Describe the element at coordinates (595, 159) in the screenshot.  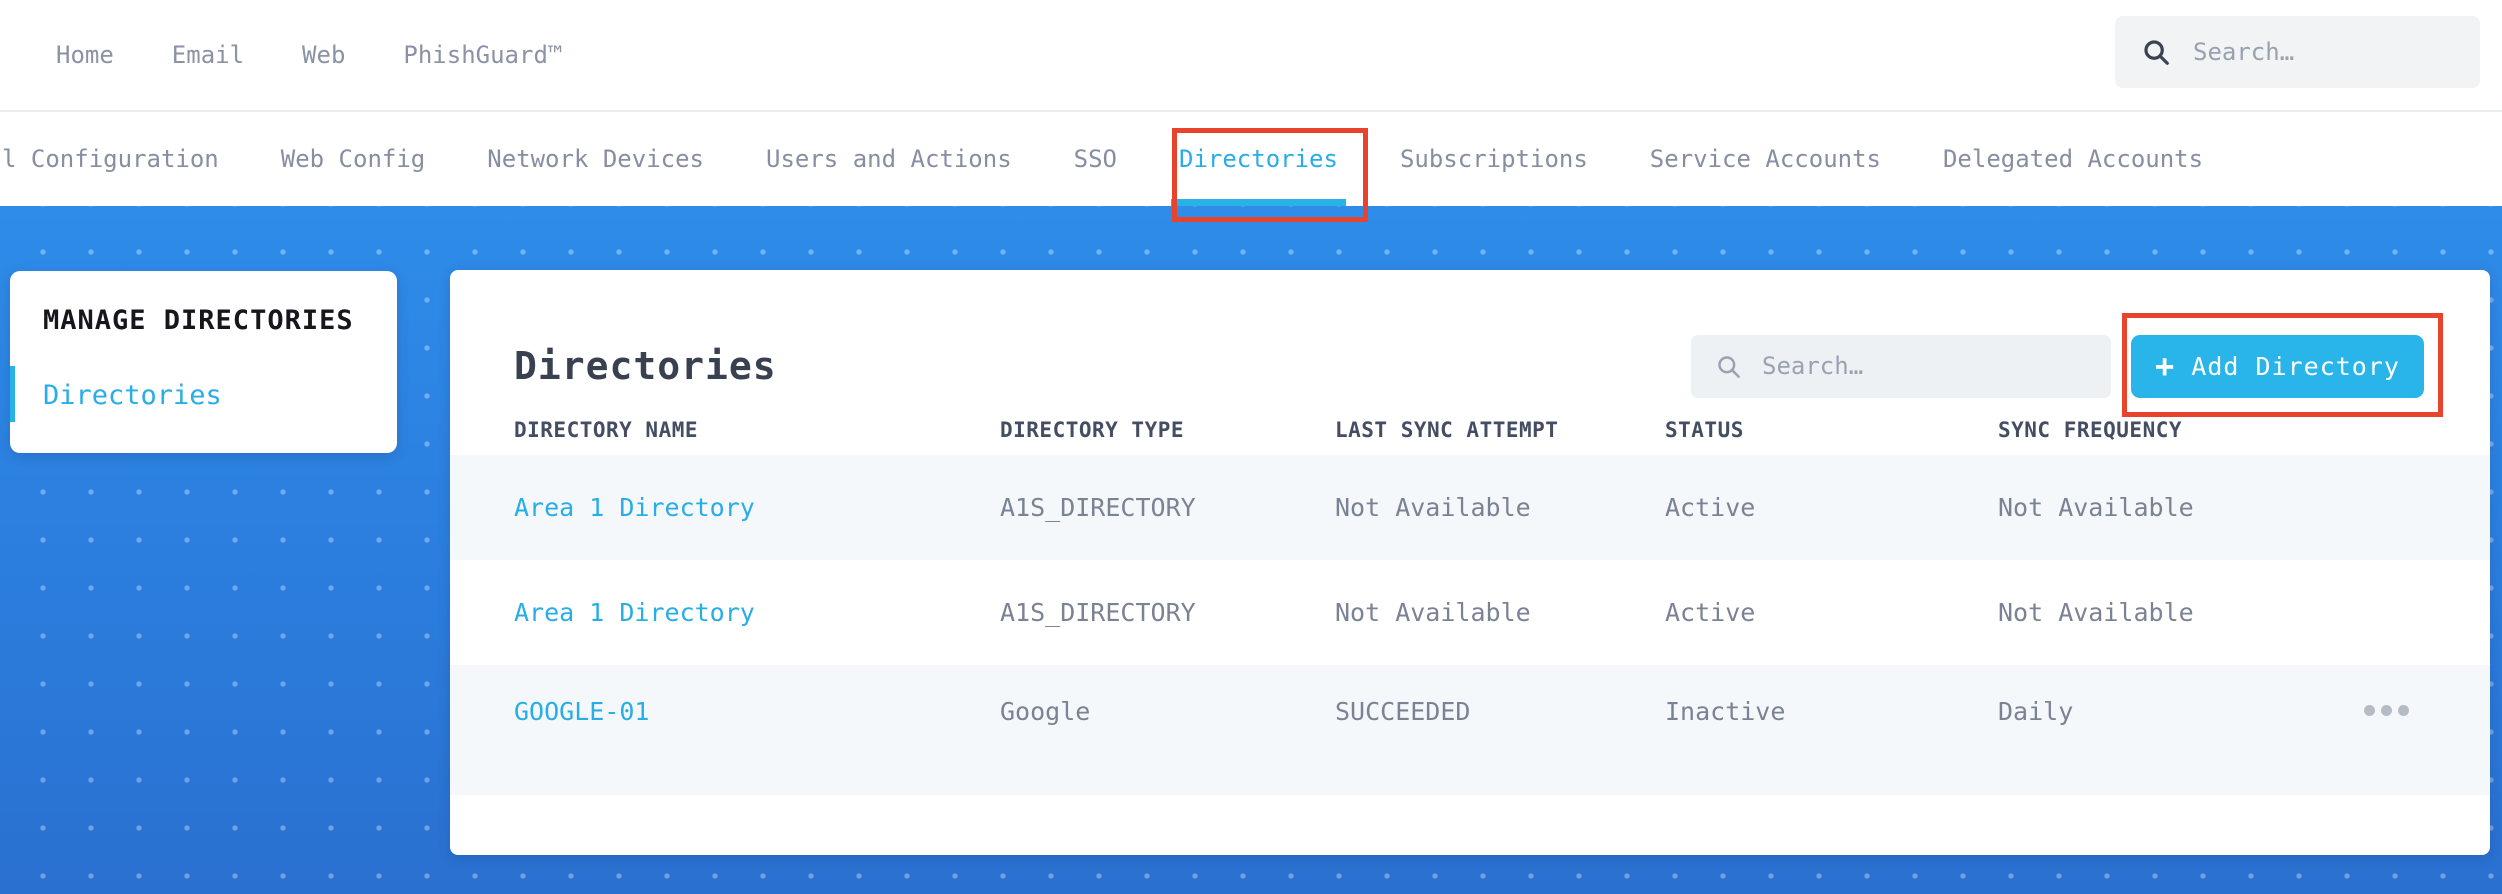
I see `tab-network-devices: Network Devices` at that location.